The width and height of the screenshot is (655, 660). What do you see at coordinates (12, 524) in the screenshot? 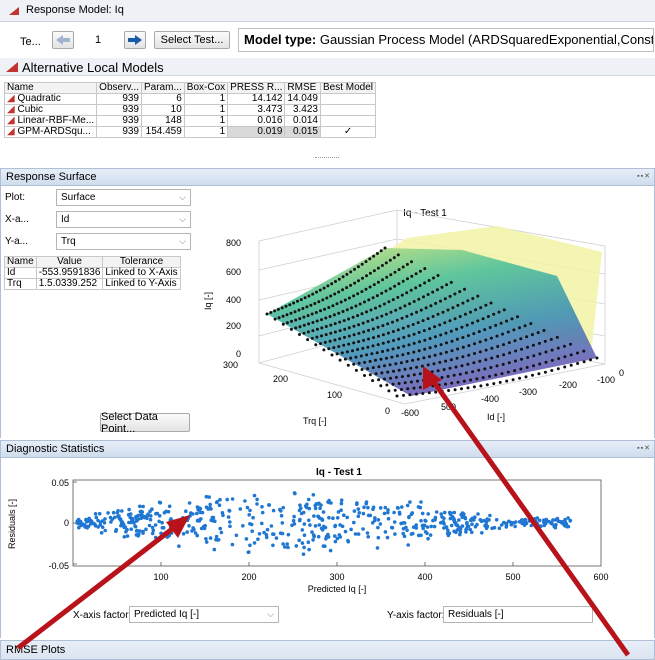
I see `y-axis-label: Residuals [-]` at bounding box center [12, 524].